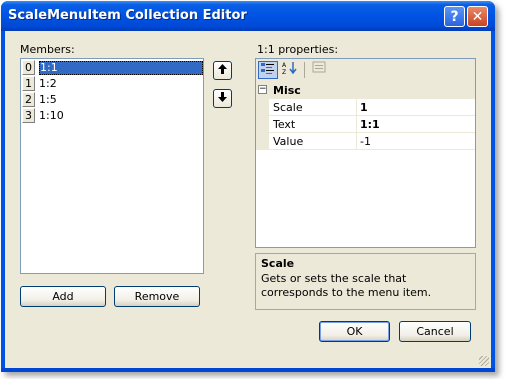  Describe the element at coordinates (287, 90) in the screenshot. I see `category-name: Misc` at that location.